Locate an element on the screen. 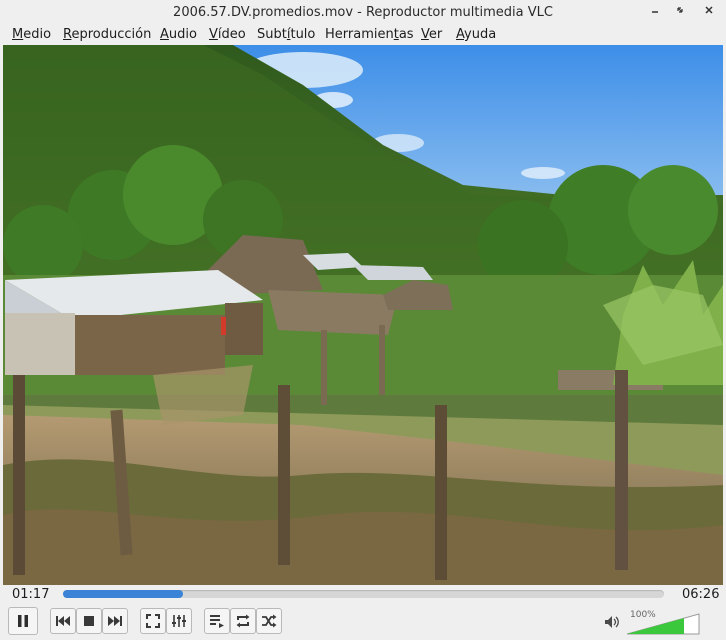 This screenshot has width=726, height=640. stop-icon is located at coordinates (89, 621).